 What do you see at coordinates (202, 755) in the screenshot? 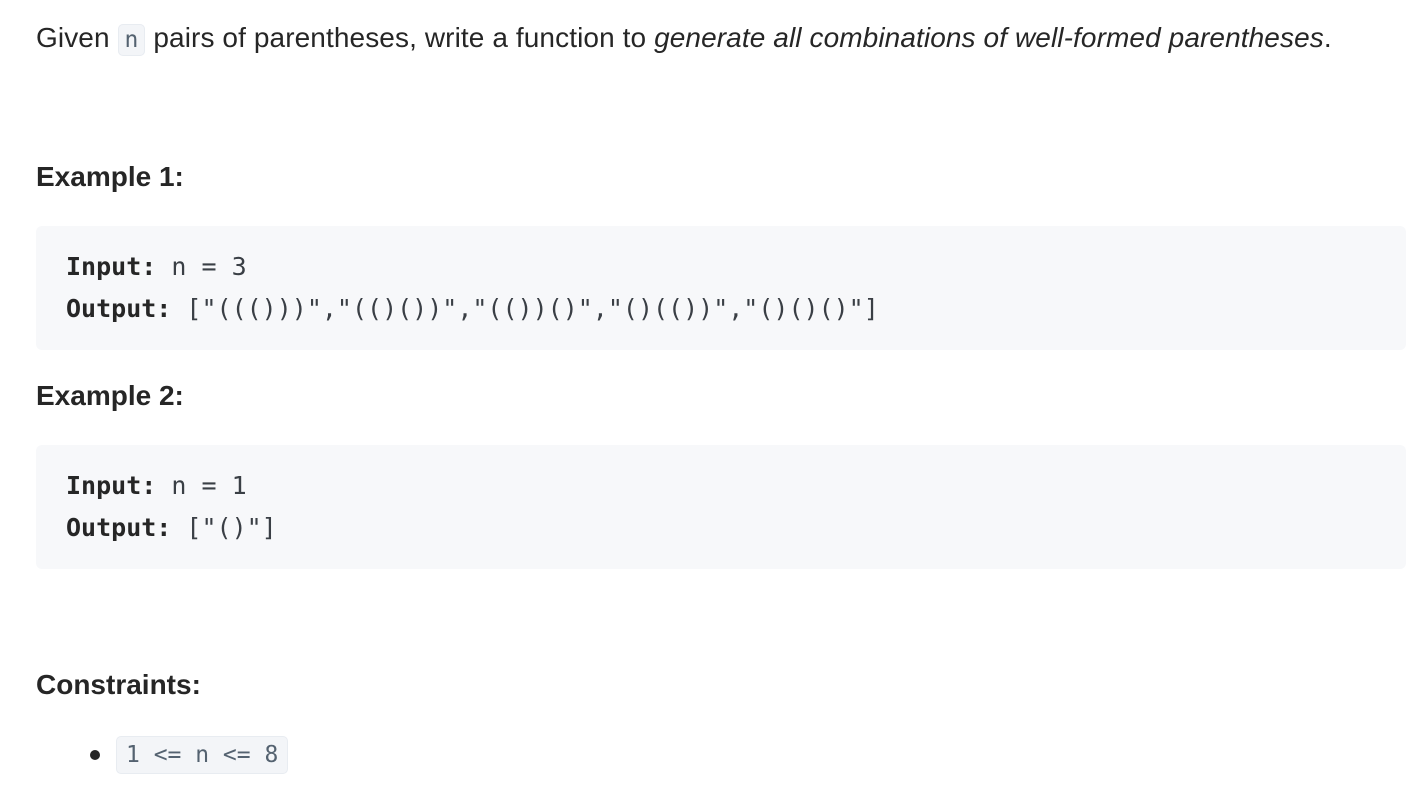
I see `constraint-item: 1 <= n <= 8` at bounding box center [202, 755].